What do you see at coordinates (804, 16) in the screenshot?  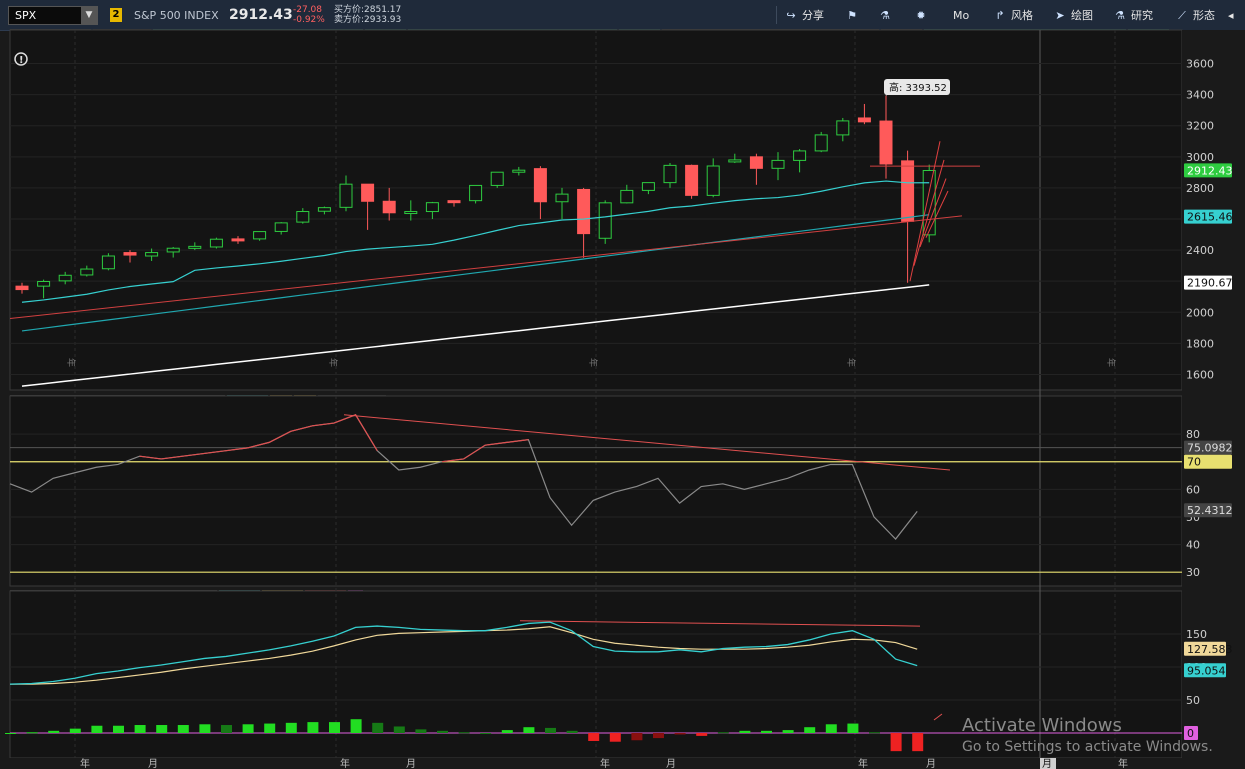 I see `share-button: ↪ 分享` at bounding box center [804, 16].